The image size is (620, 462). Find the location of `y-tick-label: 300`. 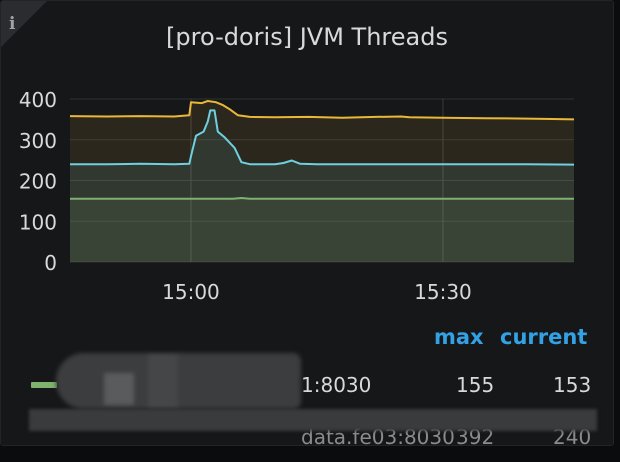

y-tick-label: 300 is located at coordinates (38, 141).